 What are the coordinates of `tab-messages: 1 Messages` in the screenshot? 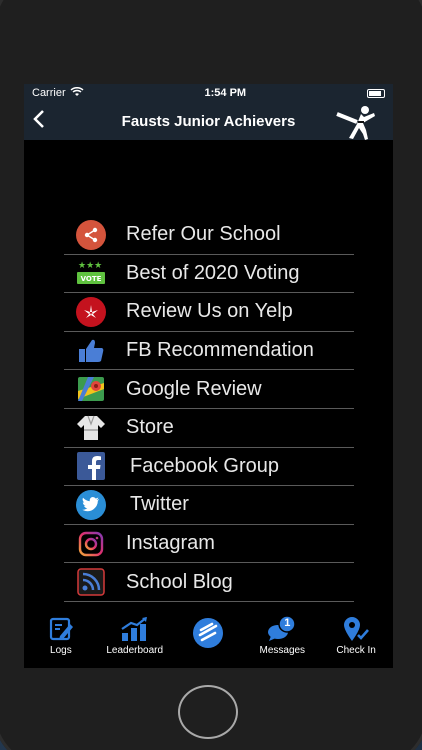 It's located at (282, 636).